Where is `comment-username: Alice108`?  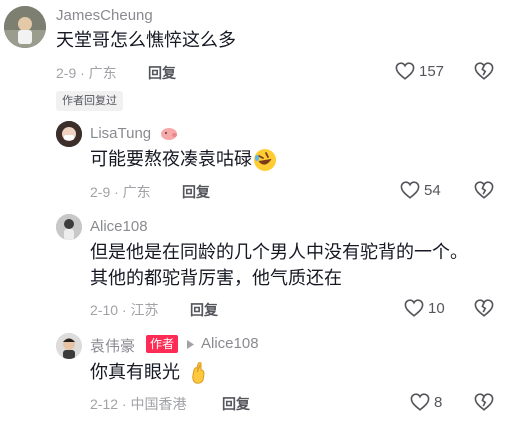
comment-username: Alice108 is located at coordinates (119, 226).